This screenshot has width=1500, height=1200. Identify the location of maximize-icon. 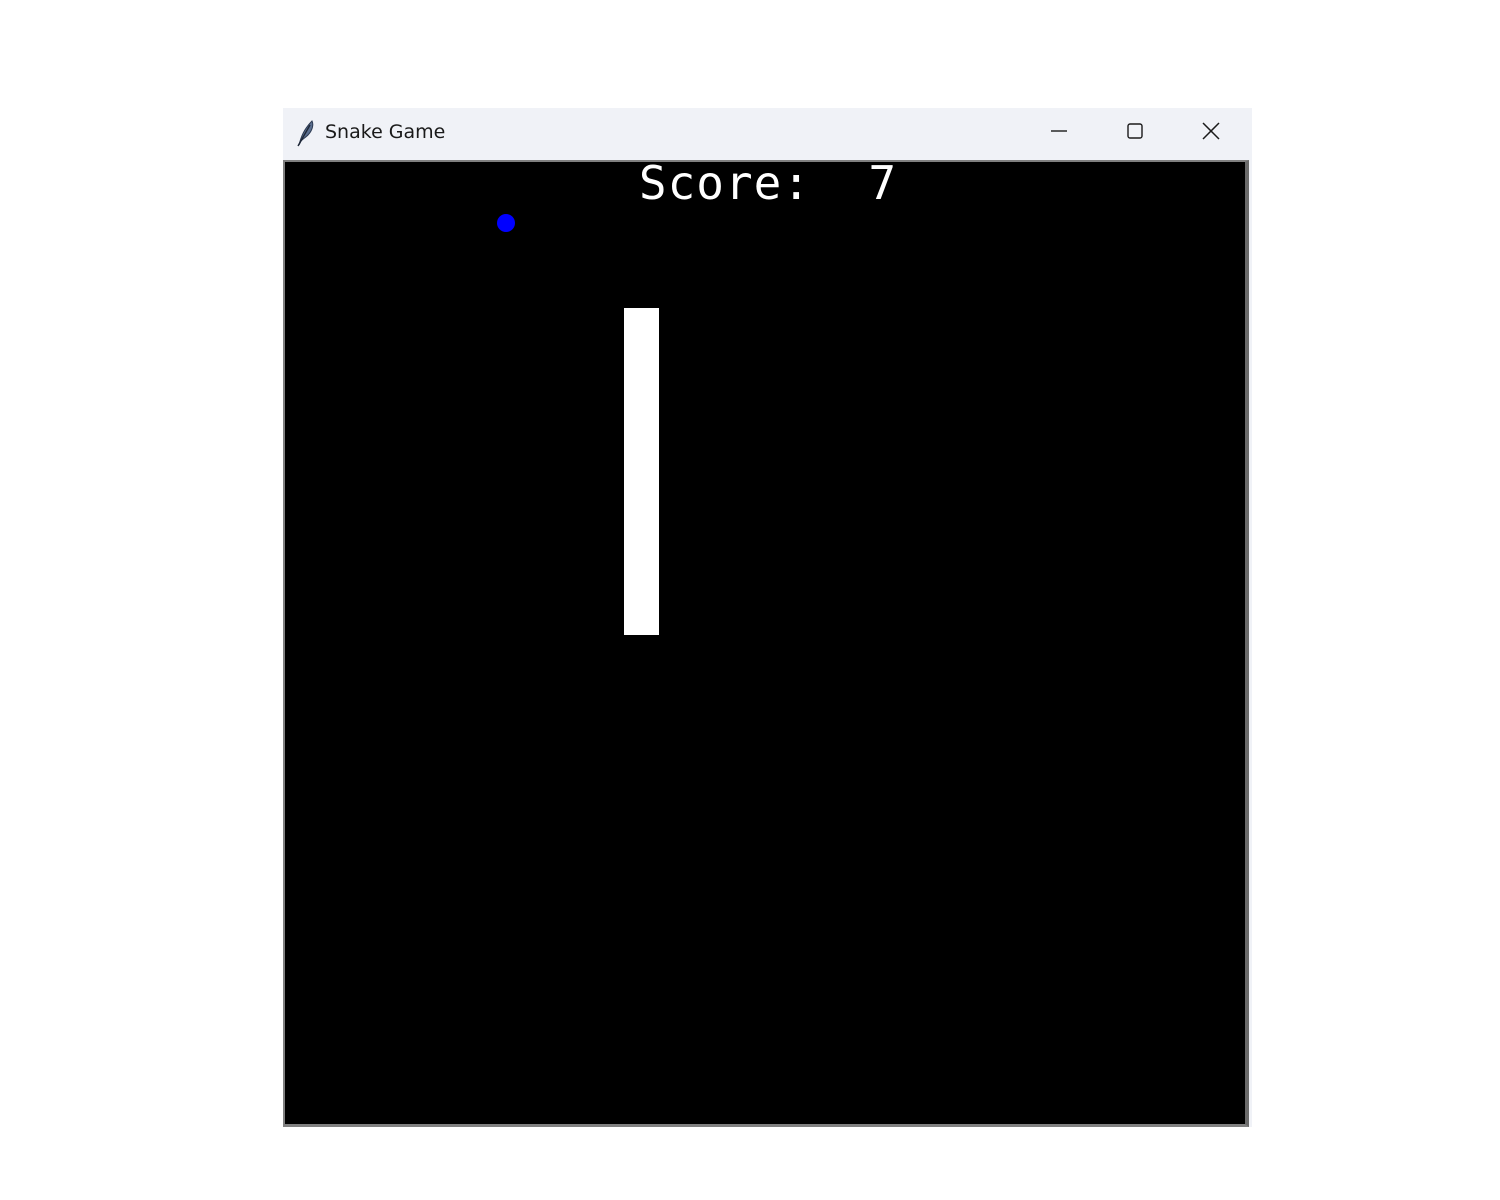
(1135, 133).